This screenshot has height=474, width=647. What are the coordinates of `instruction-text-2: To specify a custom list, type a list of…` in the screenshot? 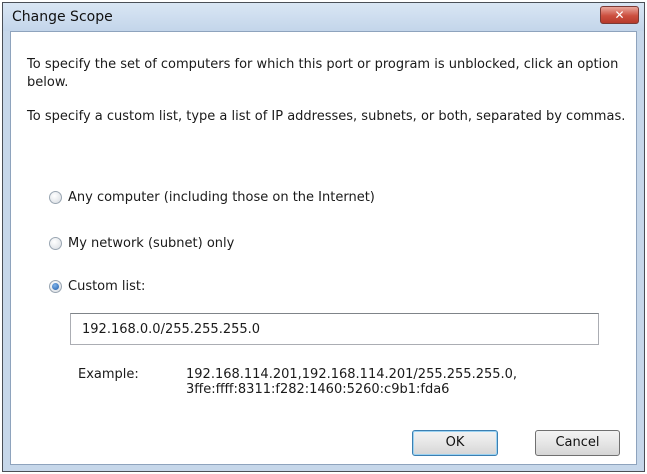 It's located at (326, 116).